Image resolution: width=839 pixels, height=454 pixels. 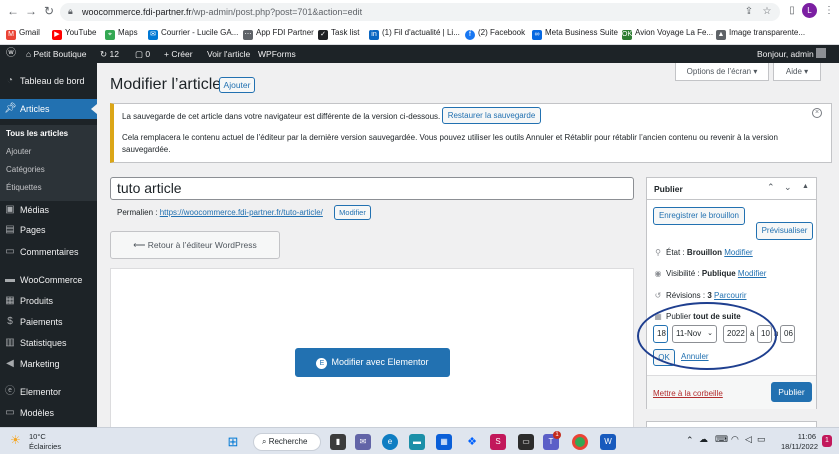 What do you see at coordinates (788, 187) in the screenshot?
I see `move-down-icon: ⌄` at bounding box center [788, 187].